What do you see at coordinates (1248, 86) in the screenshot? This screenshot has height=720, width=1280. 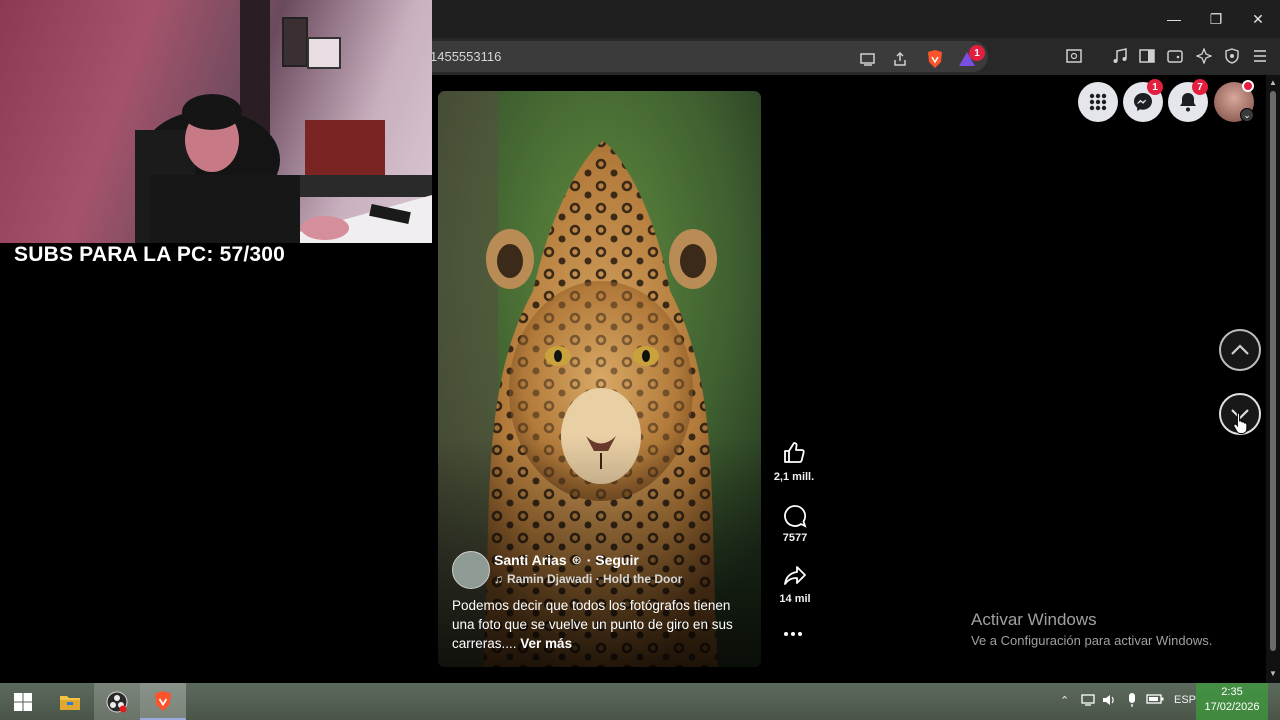 I see `profile-status-dot` at bounding box center [1248, 86].